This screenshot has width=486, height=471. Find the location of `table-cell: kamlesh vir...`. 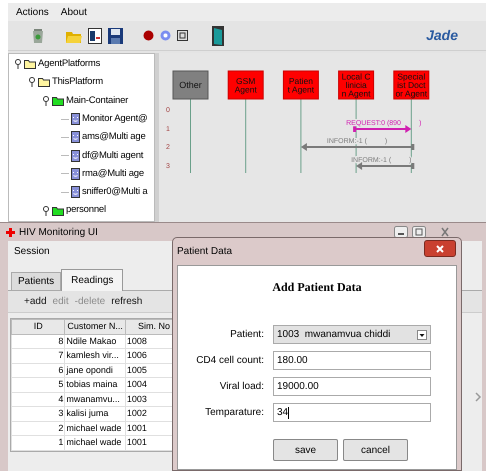

table-cell: kamlesh vir... is located at coordinates (95, 355).